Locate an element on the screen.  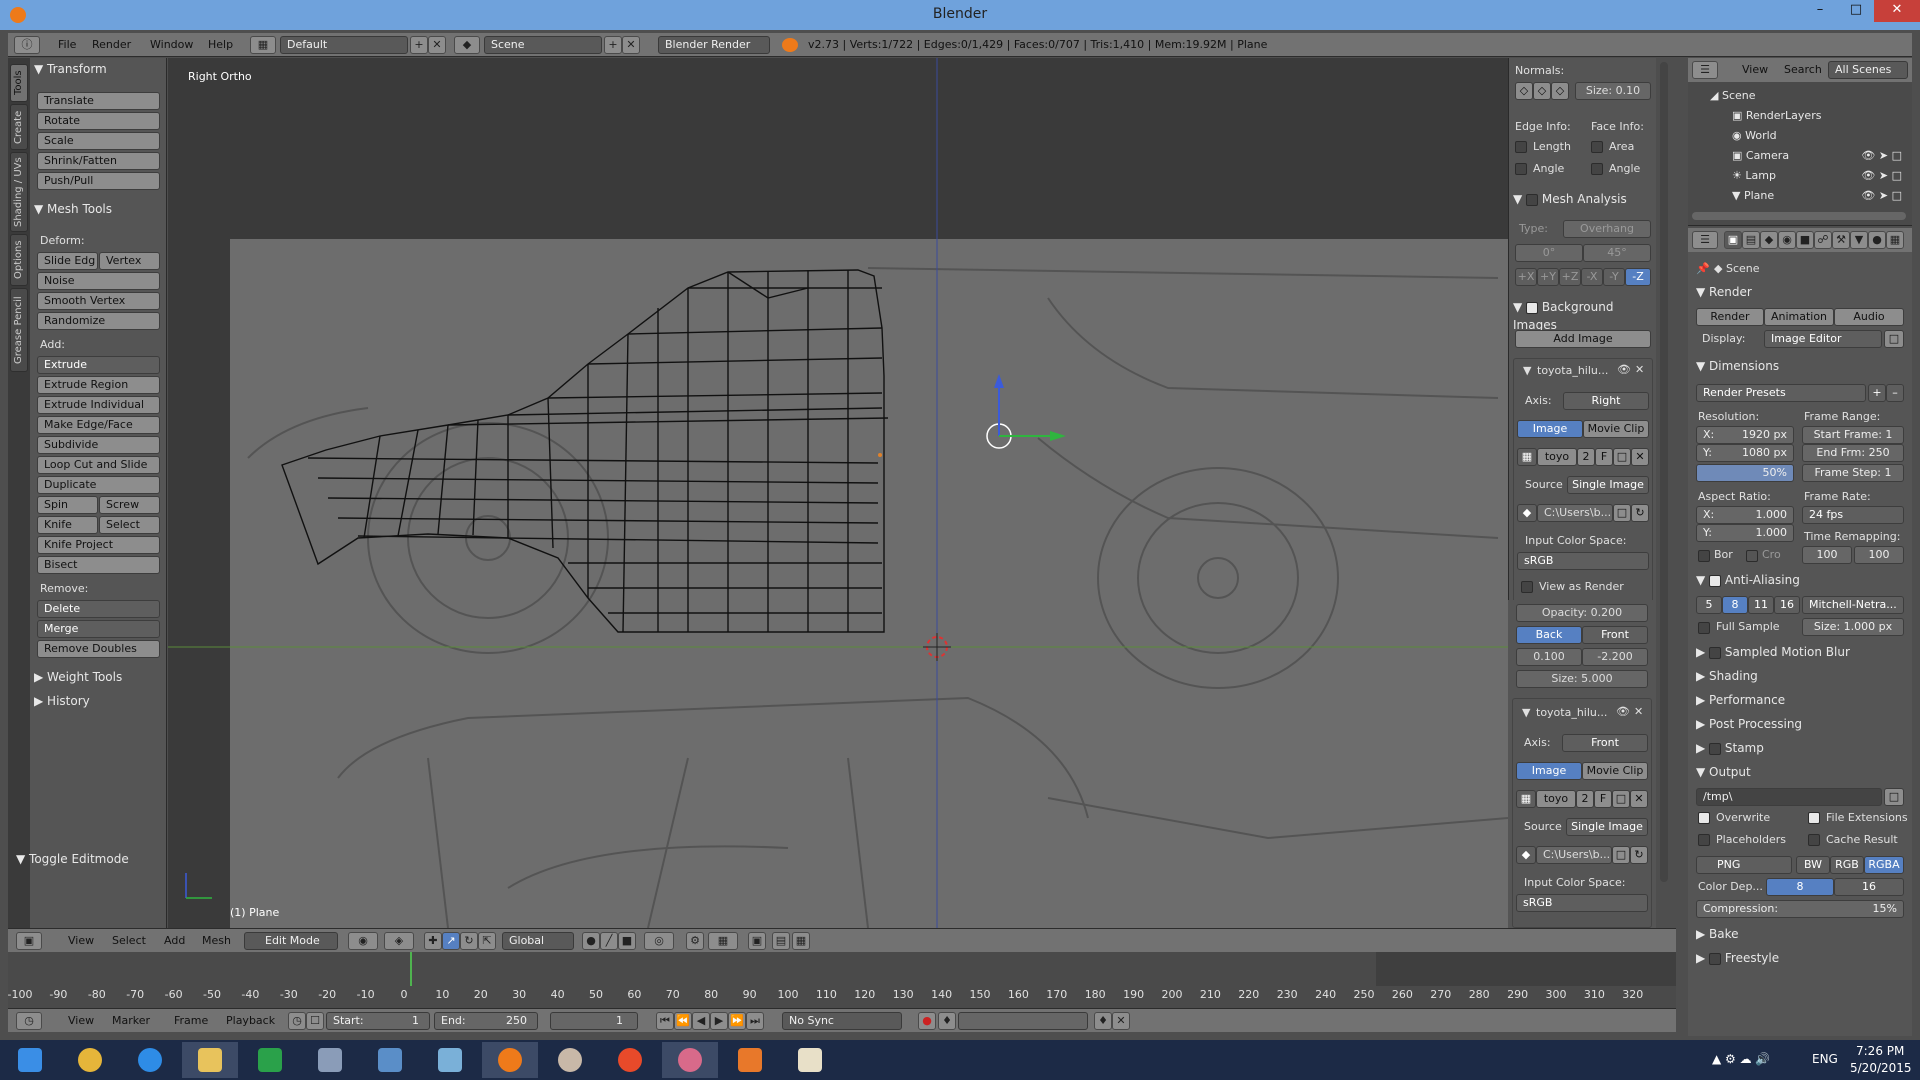
bg1-view-as-render-checkbox is located at coordinates (1527, 587).